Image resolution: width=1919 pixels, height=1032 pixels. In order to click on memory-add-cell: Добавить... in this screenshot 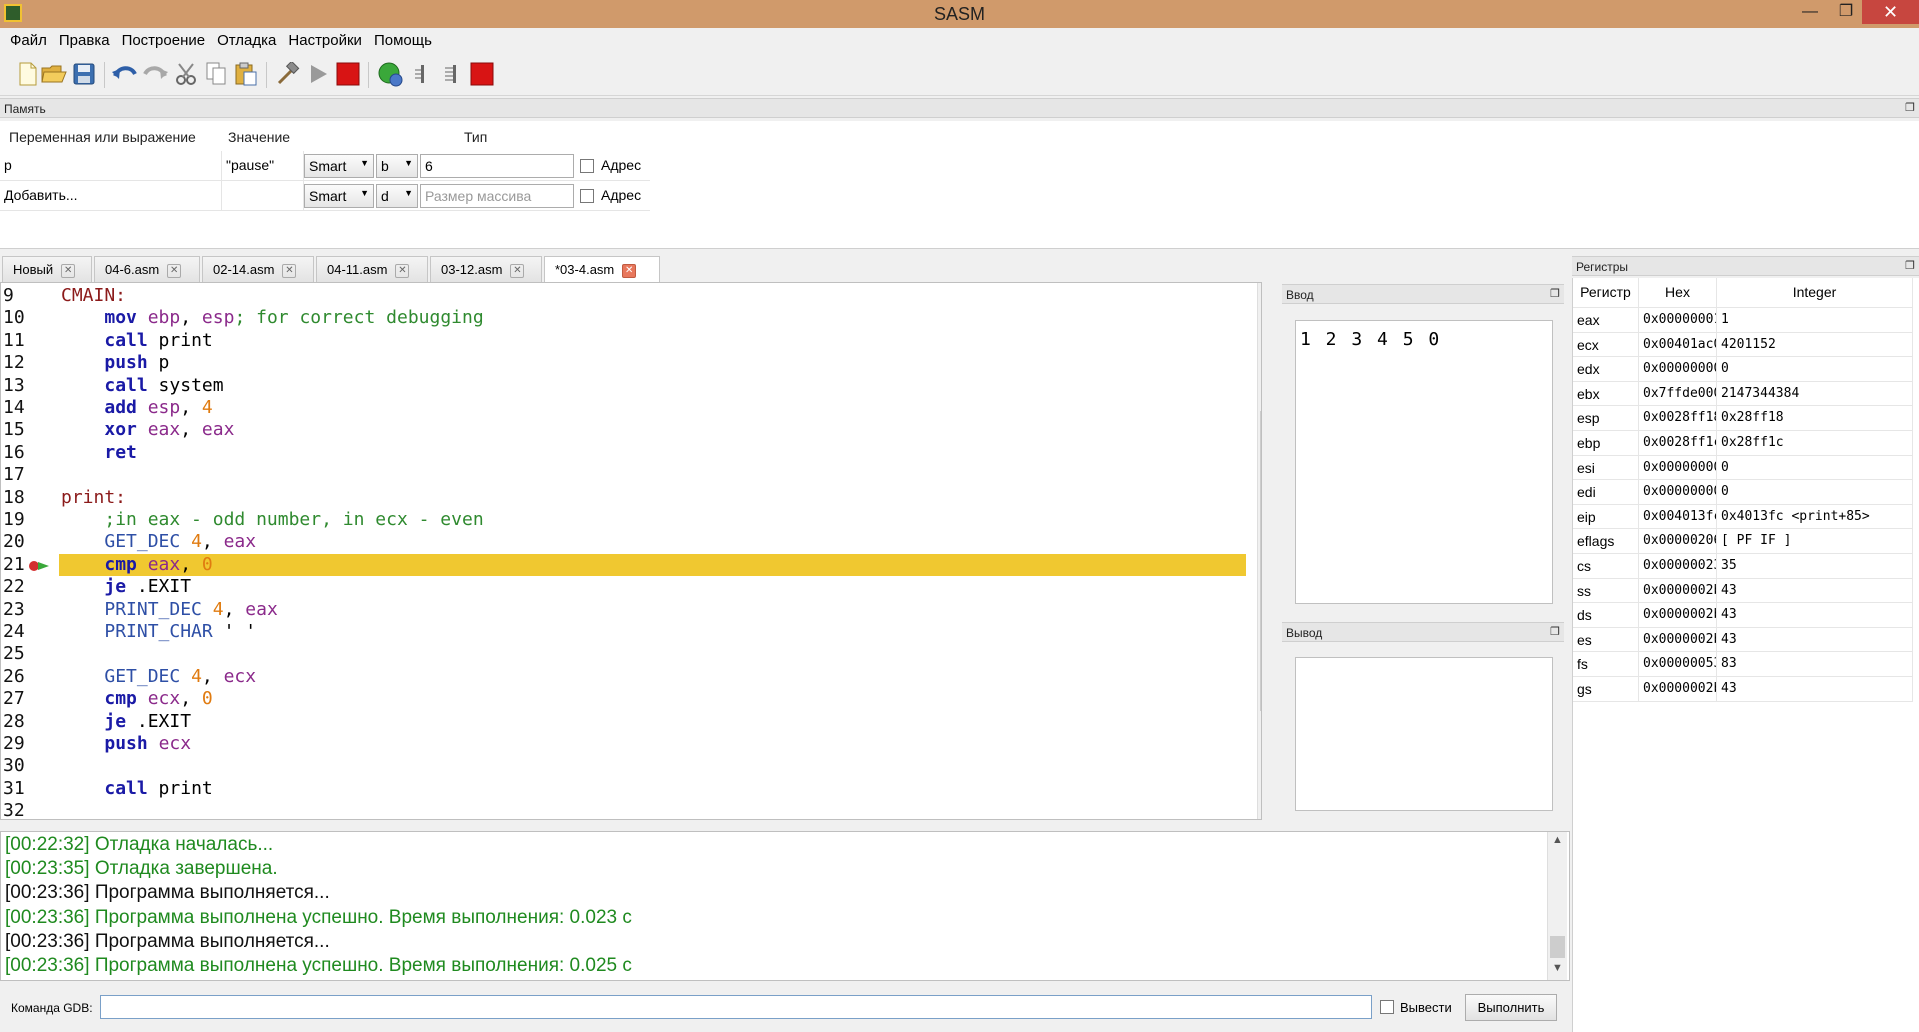, I will do `click(111, 195)`.